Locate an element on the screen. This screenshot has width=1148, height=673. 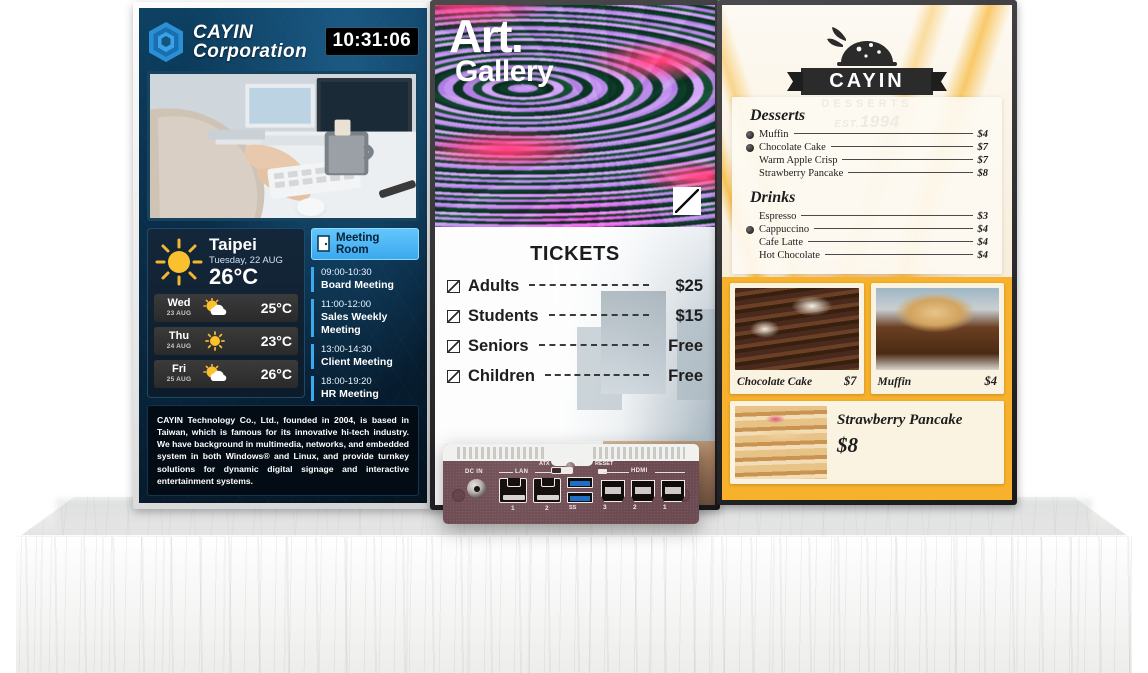
art-hero: Art. Gallery is located at coordinates (575, 116).